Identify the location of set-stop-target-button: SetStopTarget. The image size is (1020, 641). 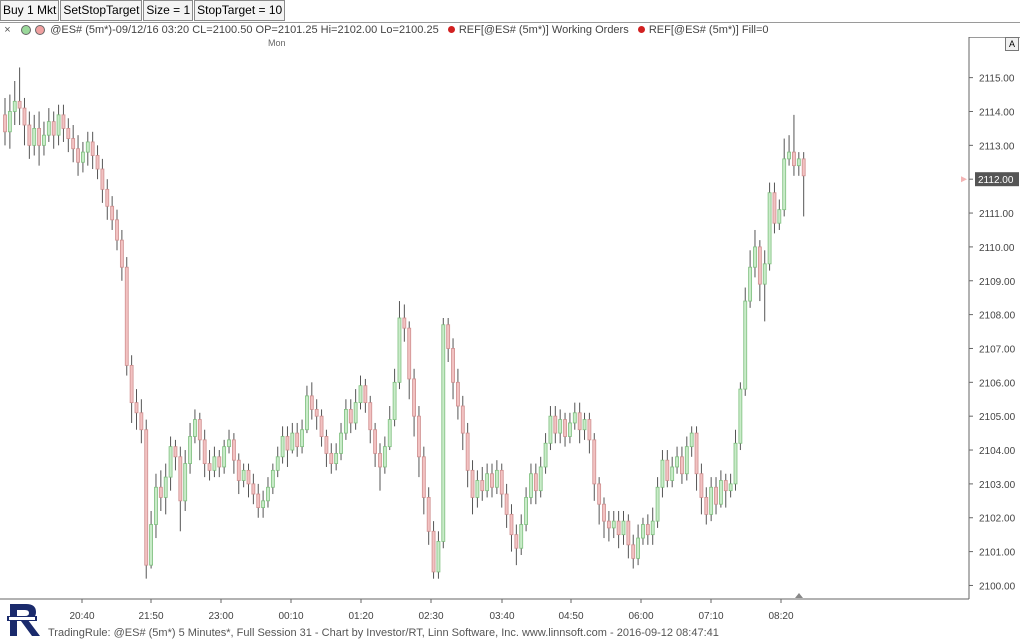
(101, 10).